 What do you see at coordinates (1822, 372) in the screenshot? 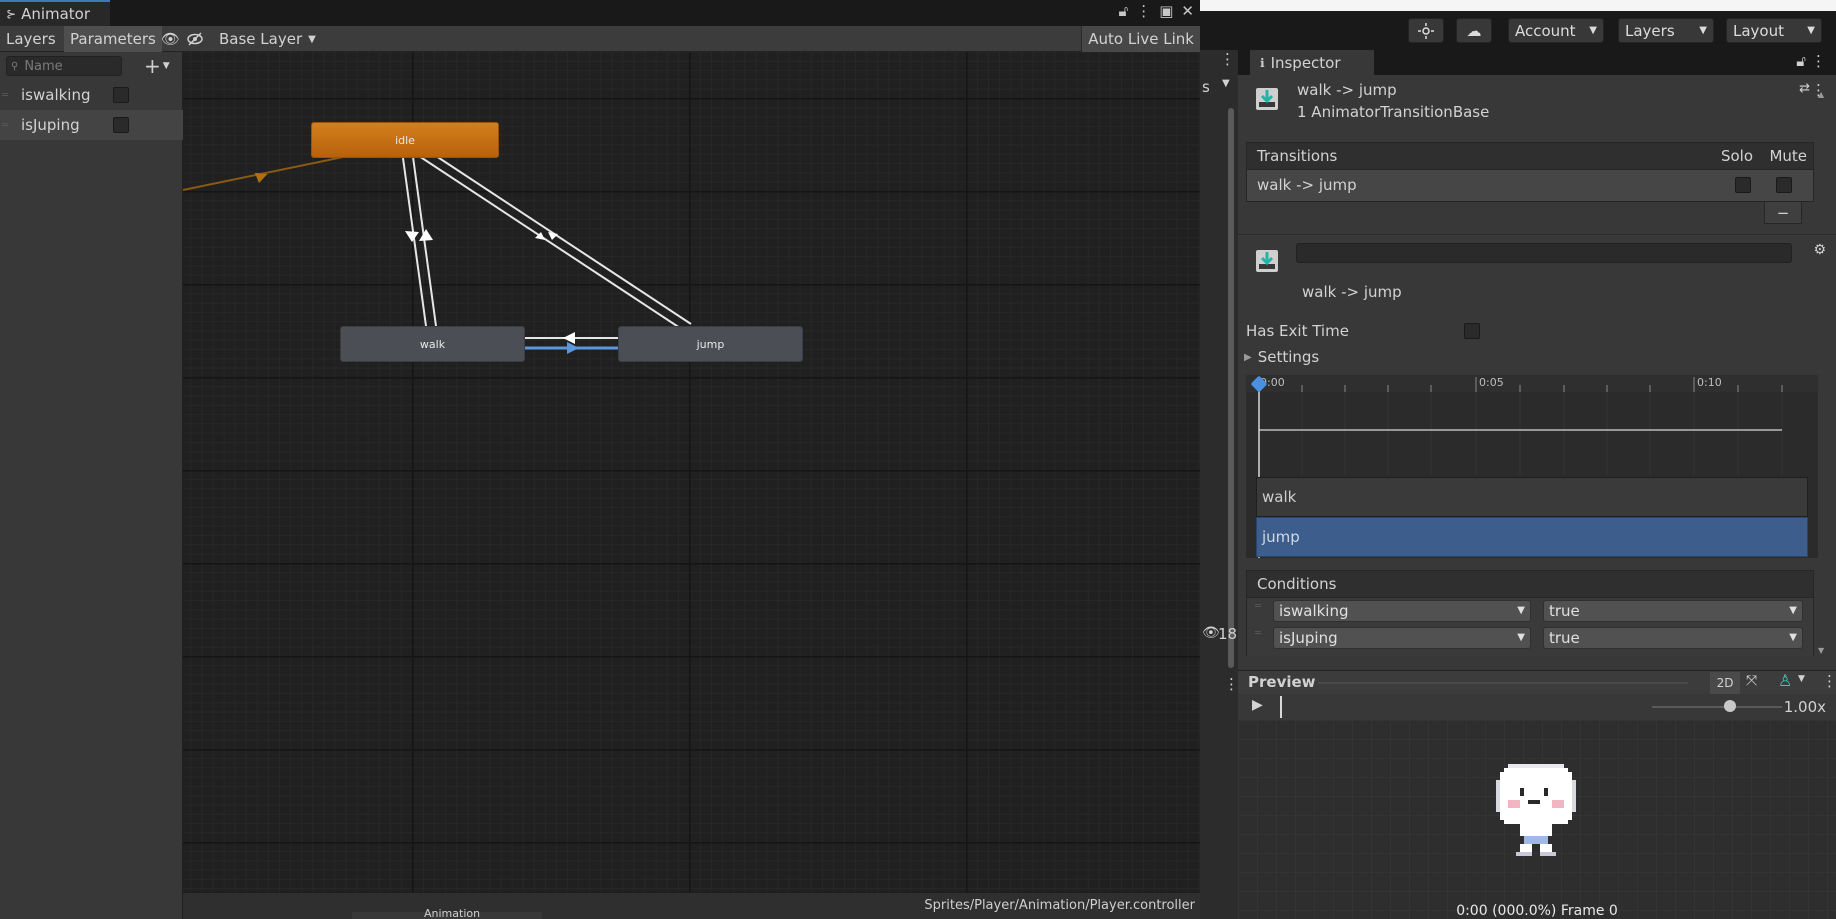
I see `inspector-scrollbar: ▲ ▼` at bounding box center [1822, 372].